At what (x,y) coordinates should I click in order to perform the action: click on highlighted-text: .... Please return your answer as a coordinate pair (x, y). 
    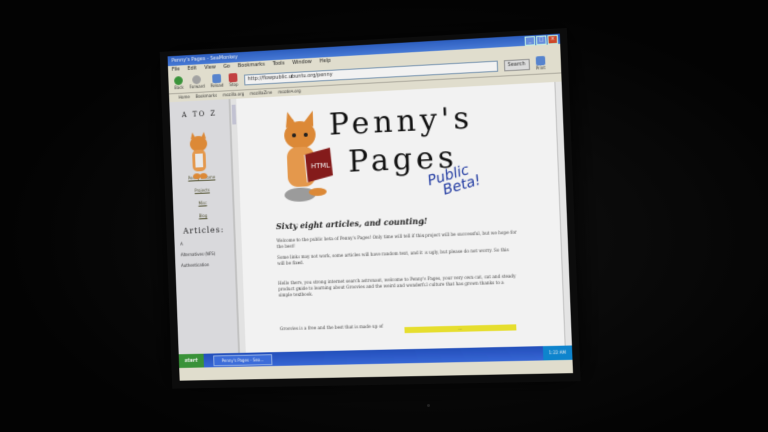
    Looking at the image, I should click on (460, 329).